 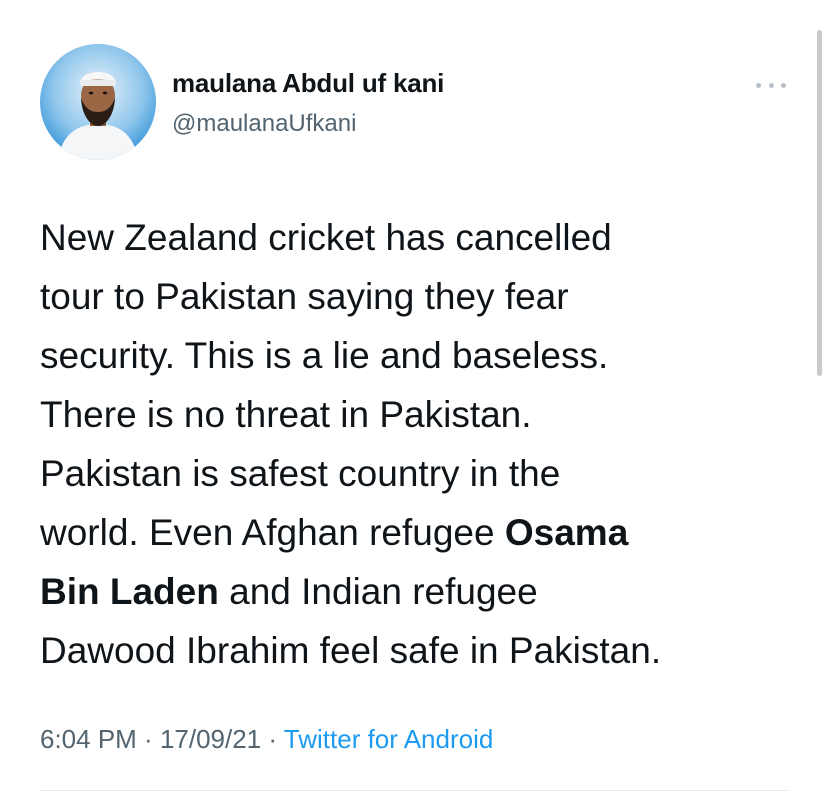 I want to click on tweet-meta: 6:04 PM · 17/09/21 · Twitter for Android, so click(x=266, y=739).